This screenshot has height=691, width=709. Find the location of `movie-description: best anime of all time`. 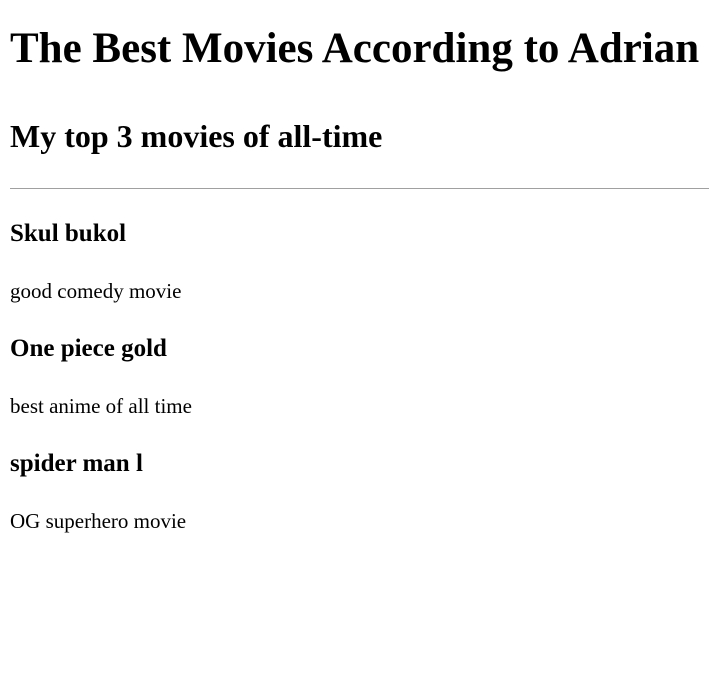

movie-description: best anime of all time is located at coordinates (101, 406).